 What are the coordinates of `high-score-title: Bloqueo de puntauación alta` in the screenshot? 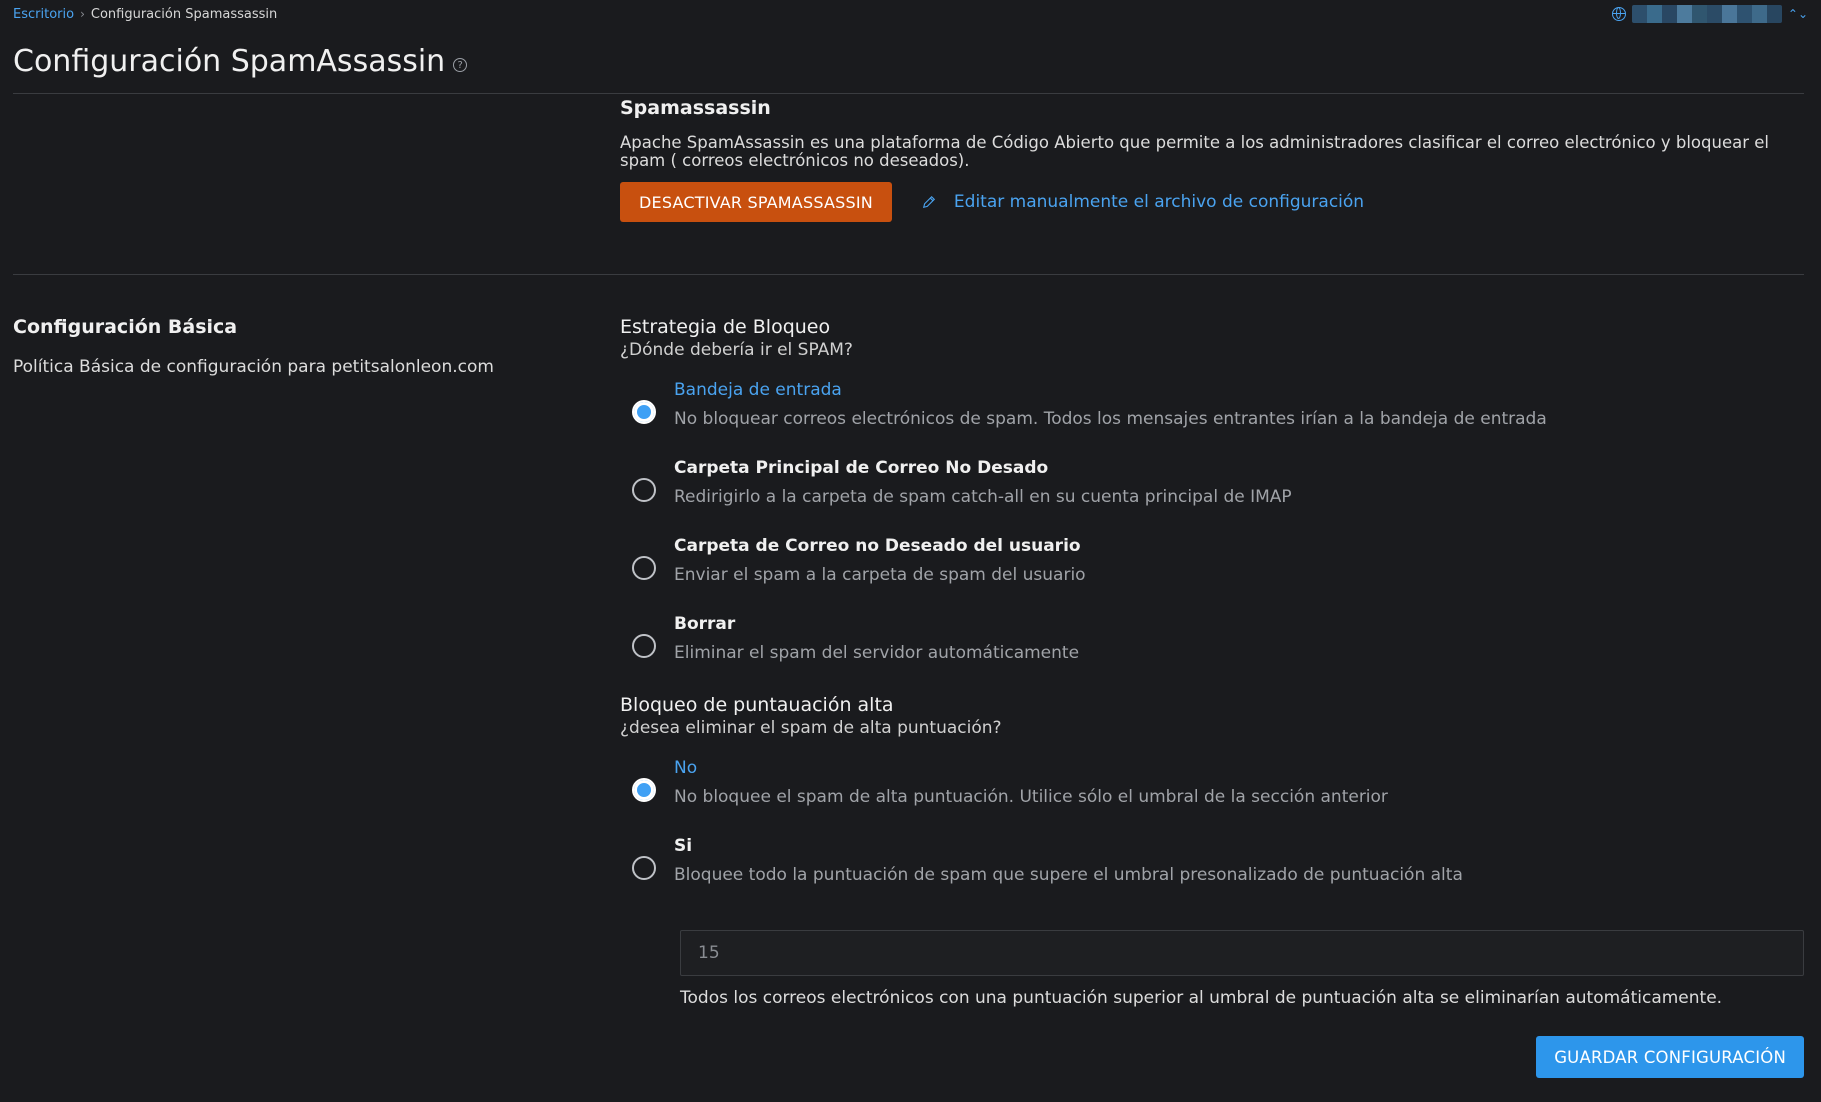 It's located at (757, 705).